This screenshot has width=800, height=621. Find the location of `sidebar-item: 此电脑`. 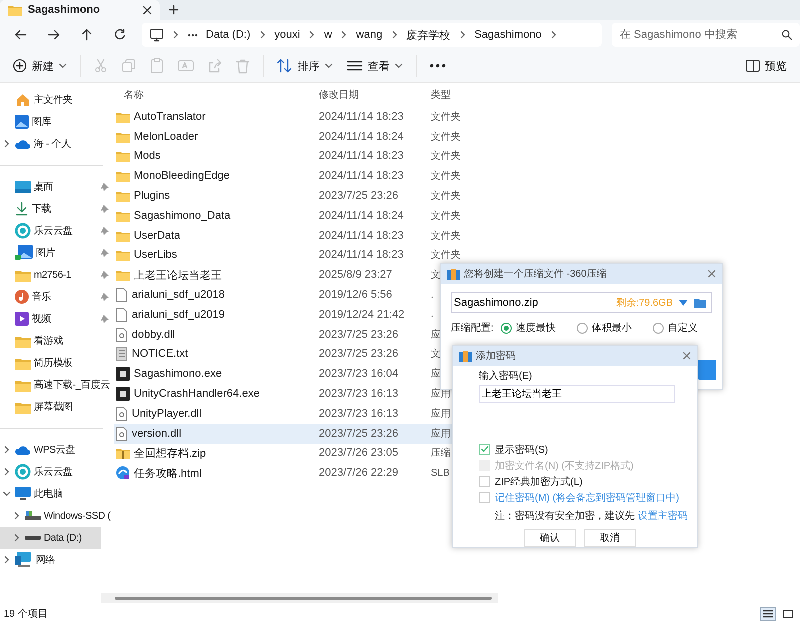

sidebar-item: 此电脑 is located at coordinates (56, 494).